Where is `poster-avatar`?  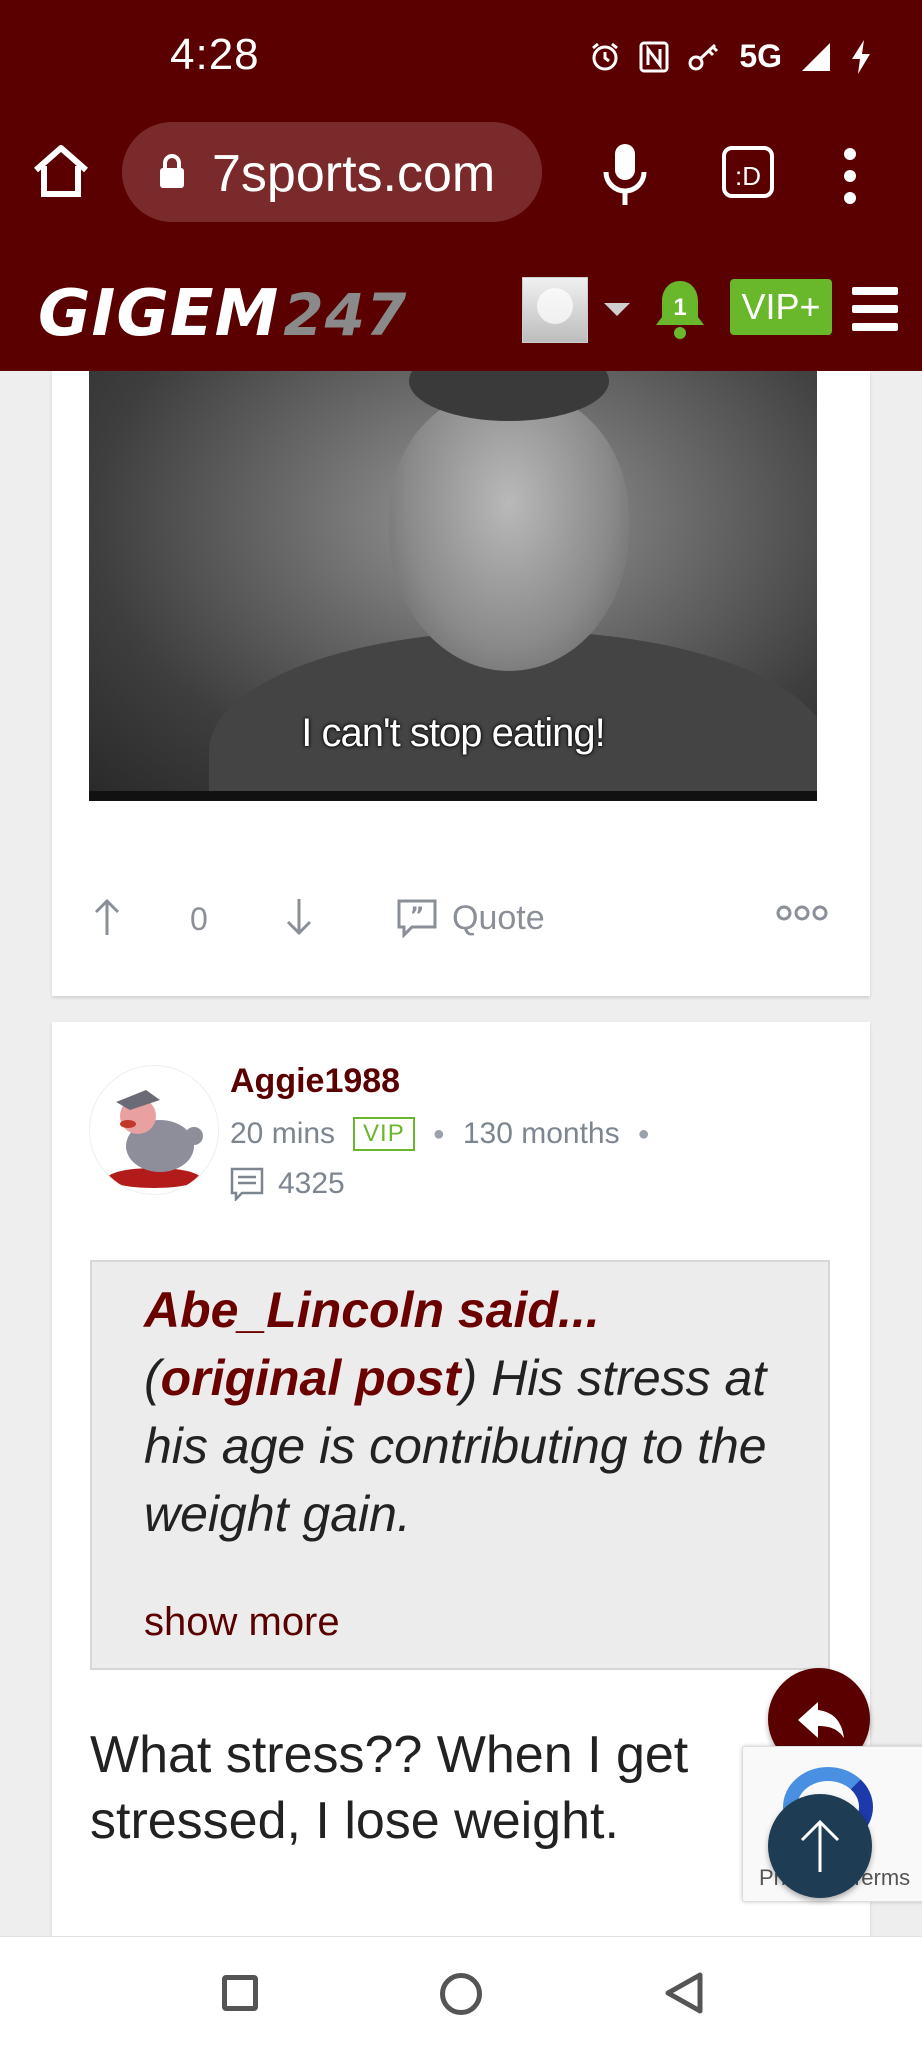 poster-avatar is located at coordinates (154, 1130).